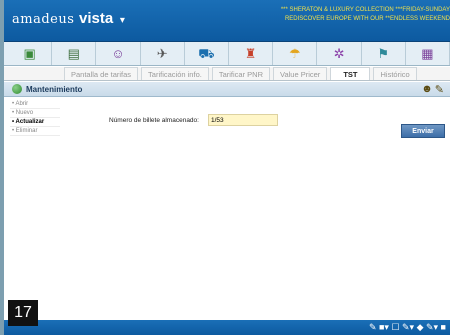  I want to click on tab-pantalla-de-tarifas: Pantalla de tarifas, so click(101, 73).